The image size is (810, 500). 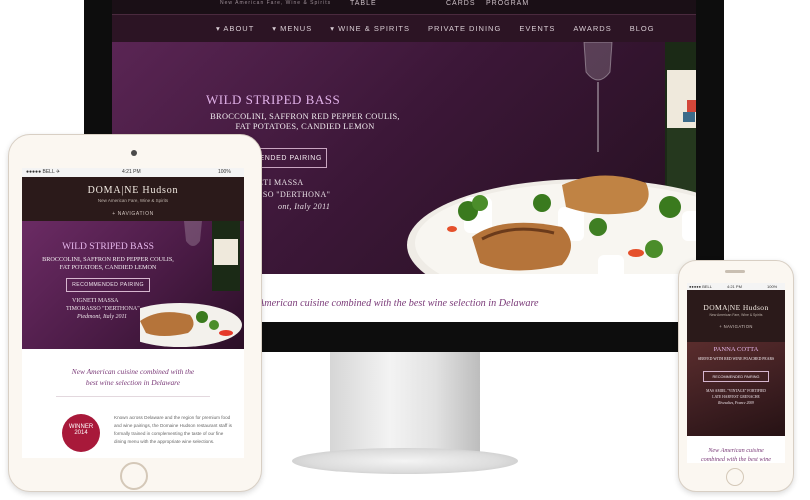 What do you see at coordinates (191, 284) in the screenshot?
I see `tablet-hero-food-image` at bounding box center [191, 284].